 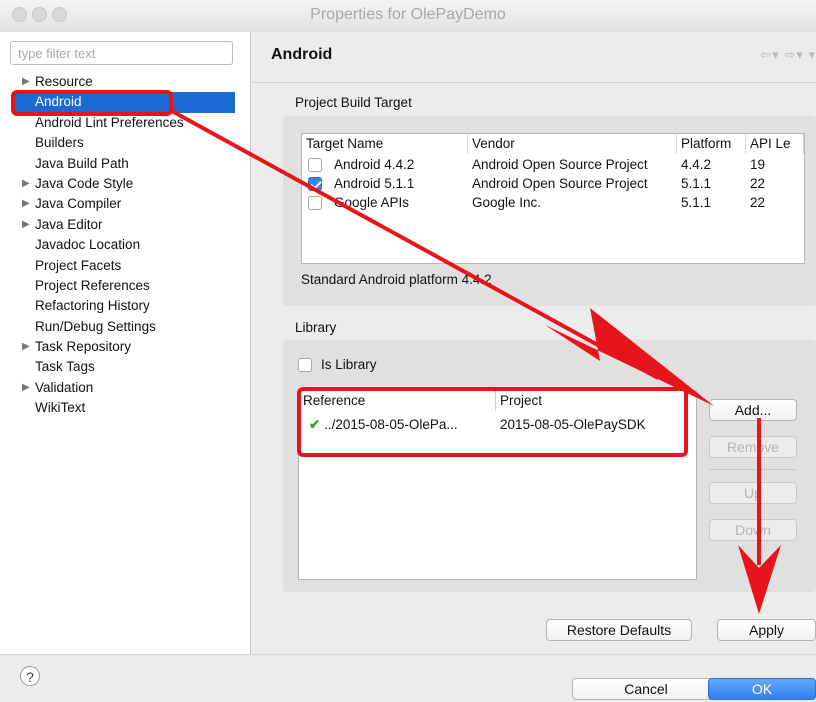 I want to click on target-platform-cell: 4.4.2, so click(x=696, y=164).